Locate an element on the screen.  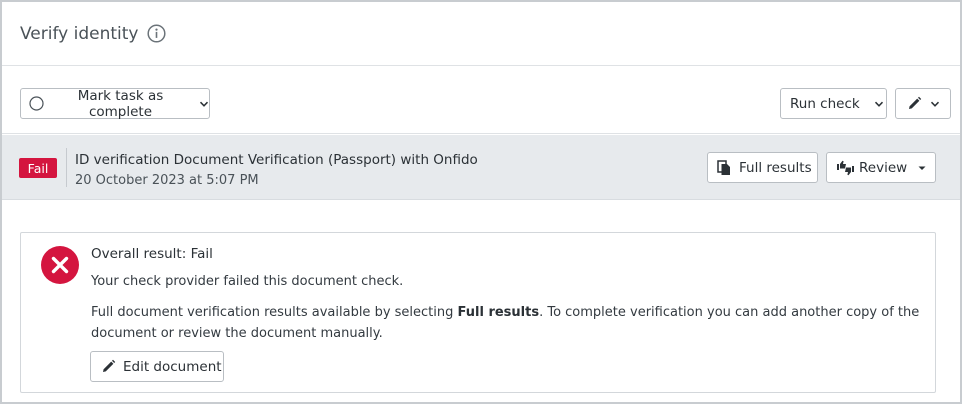
run-check-button: Run check is located at coordinates (833, 103).